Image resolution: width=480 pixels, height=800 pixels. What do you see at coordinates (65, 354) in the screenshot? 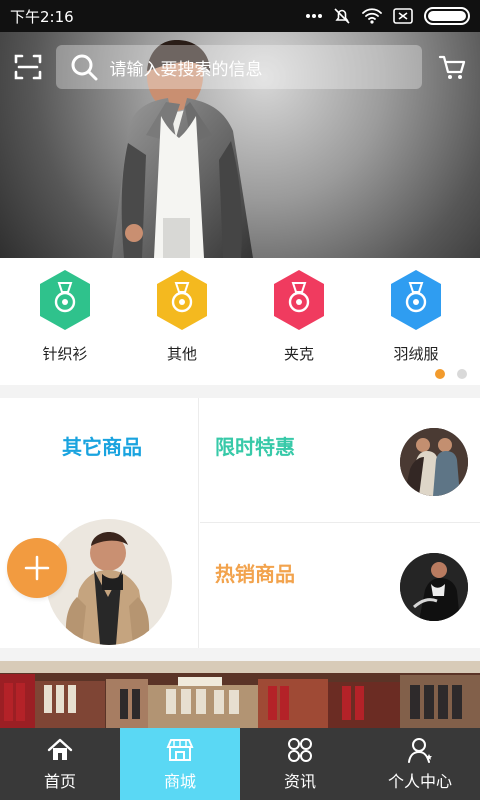
I see `category-label: 针织衫` at bounding box center [65, 354].